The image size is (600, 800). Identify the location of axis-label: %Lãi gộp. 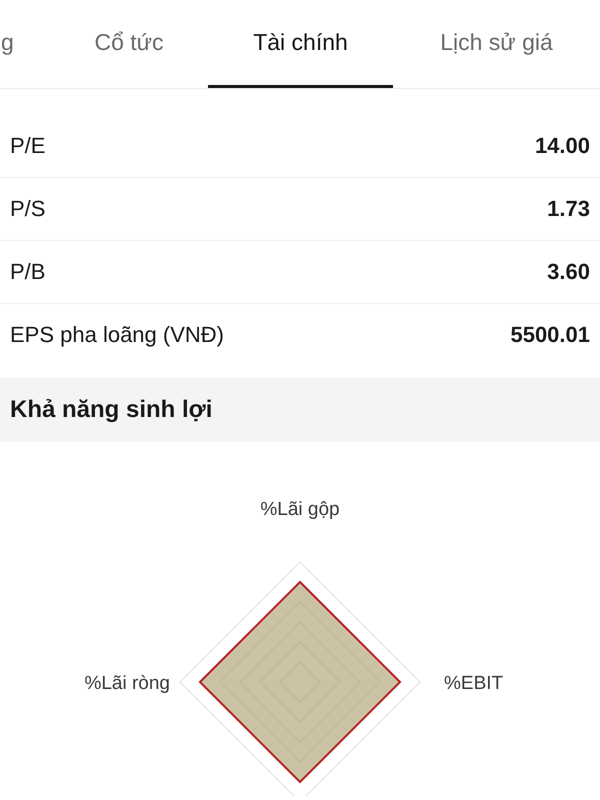
(300, 509).